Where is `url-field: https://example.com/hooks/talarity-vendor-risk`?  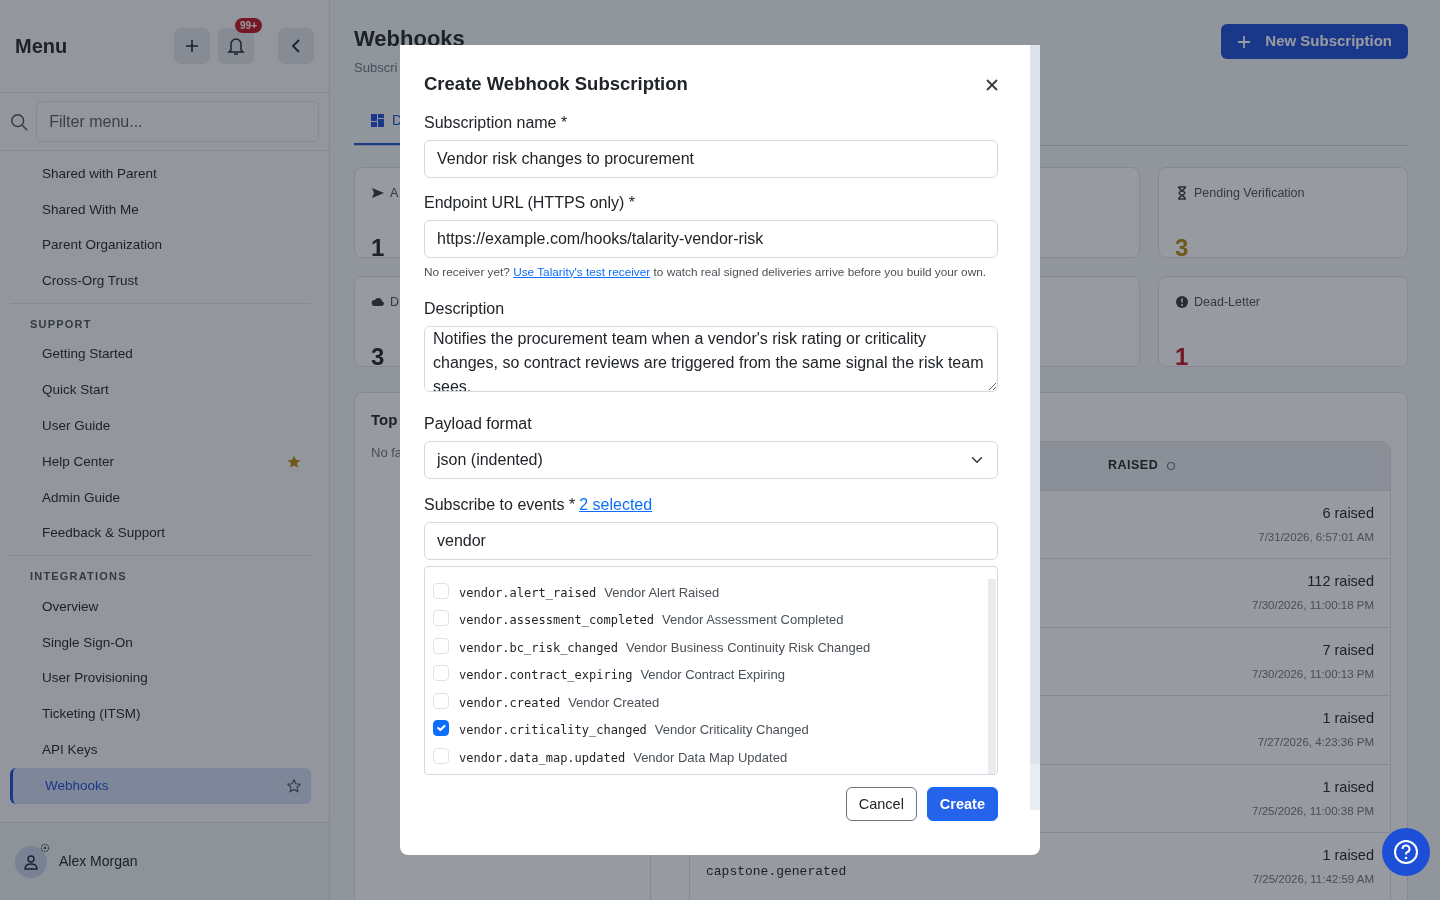 url-field: https://example.com/hooks/talarity-vendor-risk is located at coordinates (711, 238).